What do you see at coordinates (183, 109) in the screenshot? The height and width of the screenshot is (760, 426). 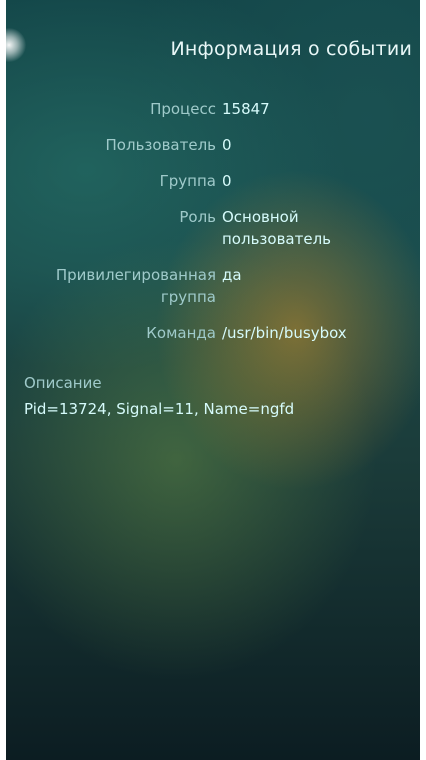 I see `detail-label: Процесс` at bounding box center [183, 109].